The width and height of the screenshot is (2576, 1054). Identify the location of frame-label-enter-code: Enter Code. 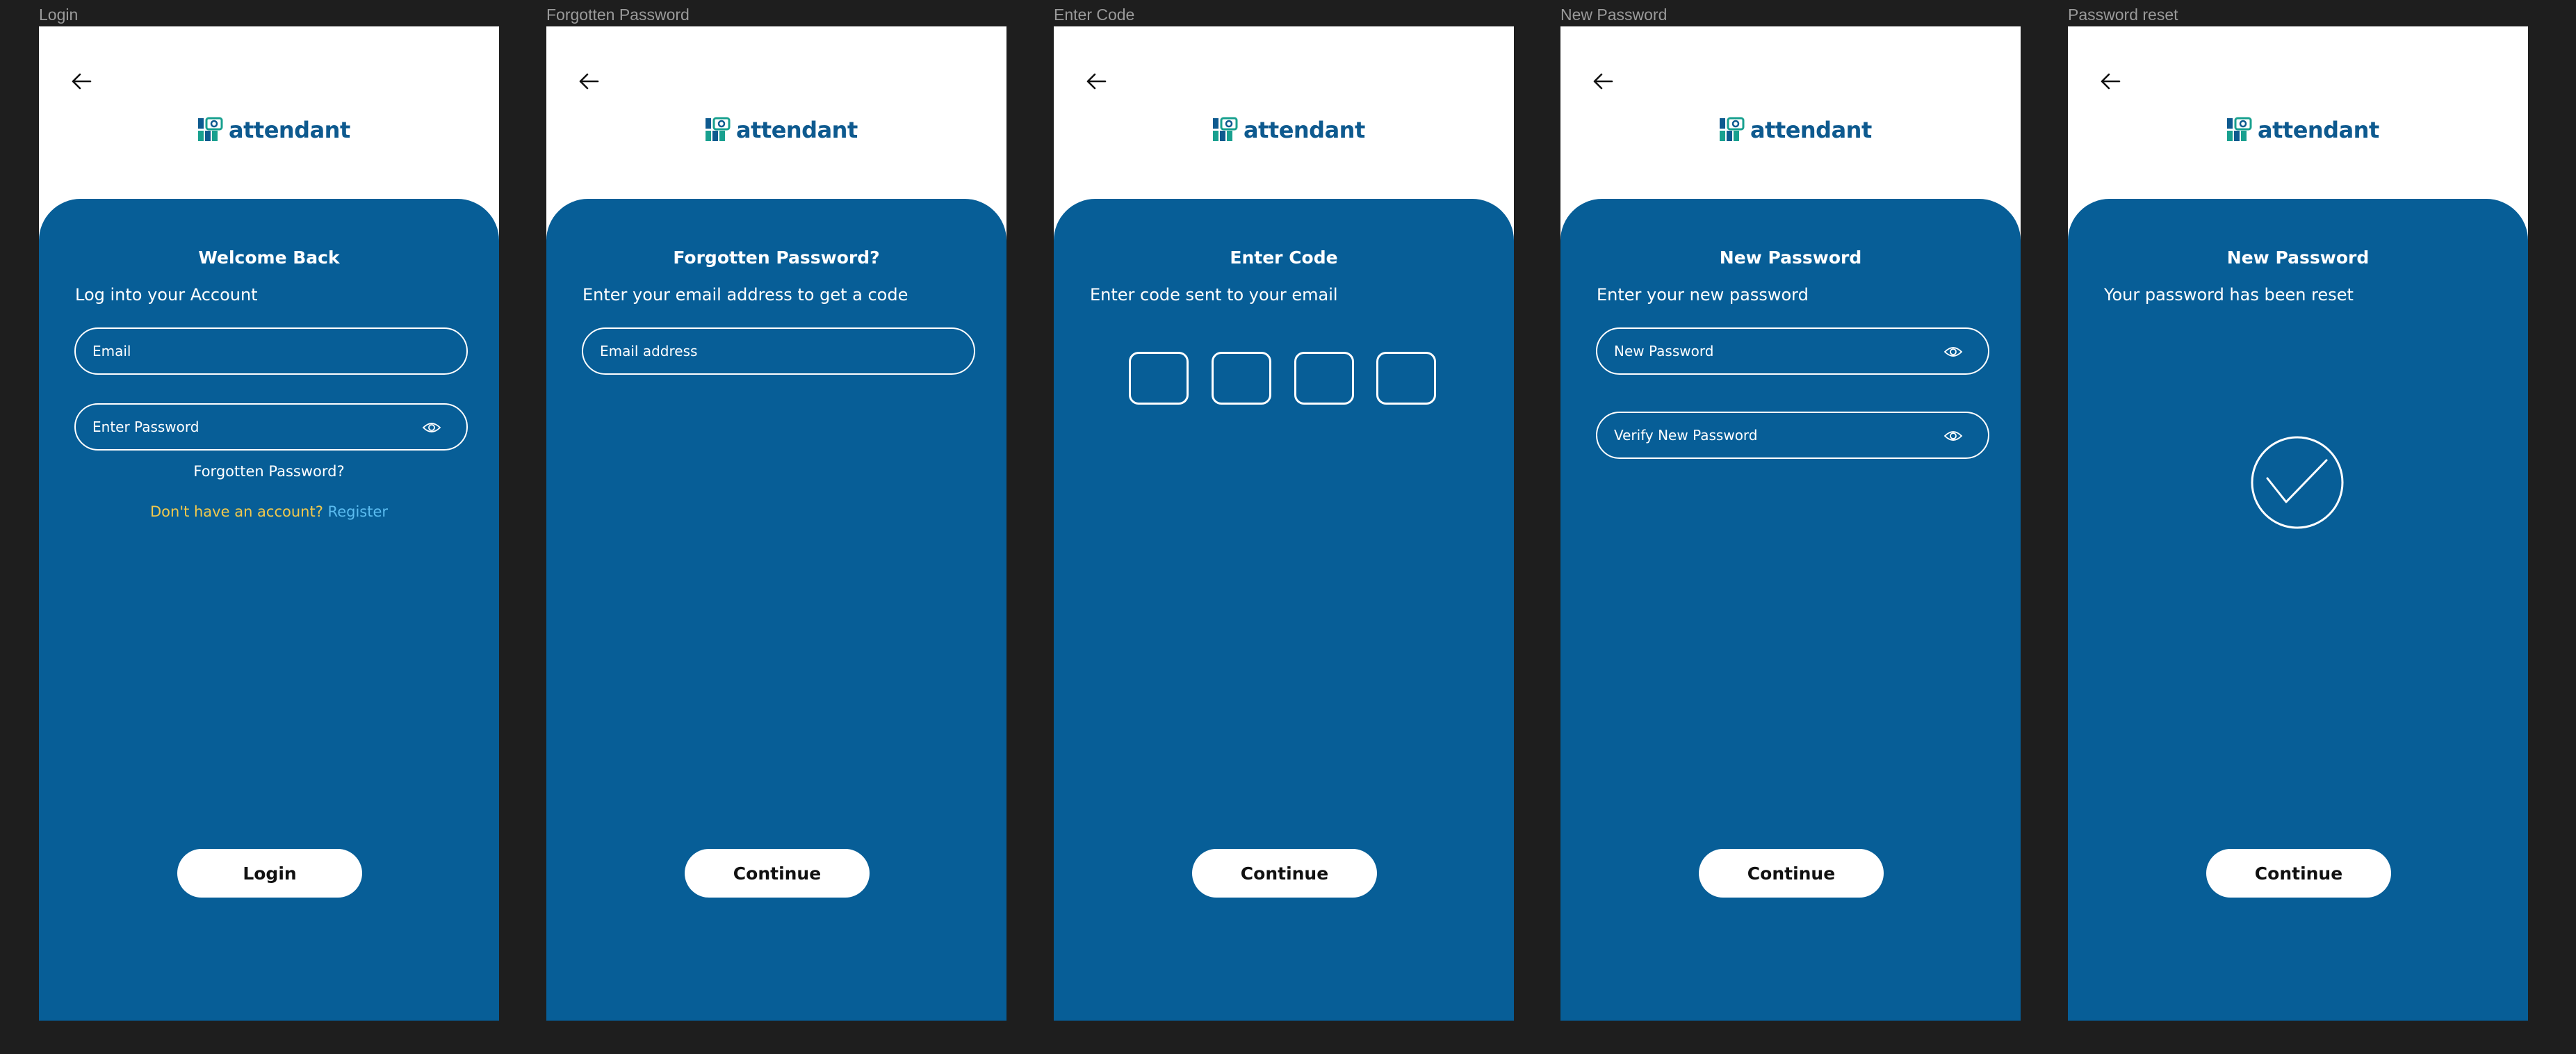
(1094, 15).